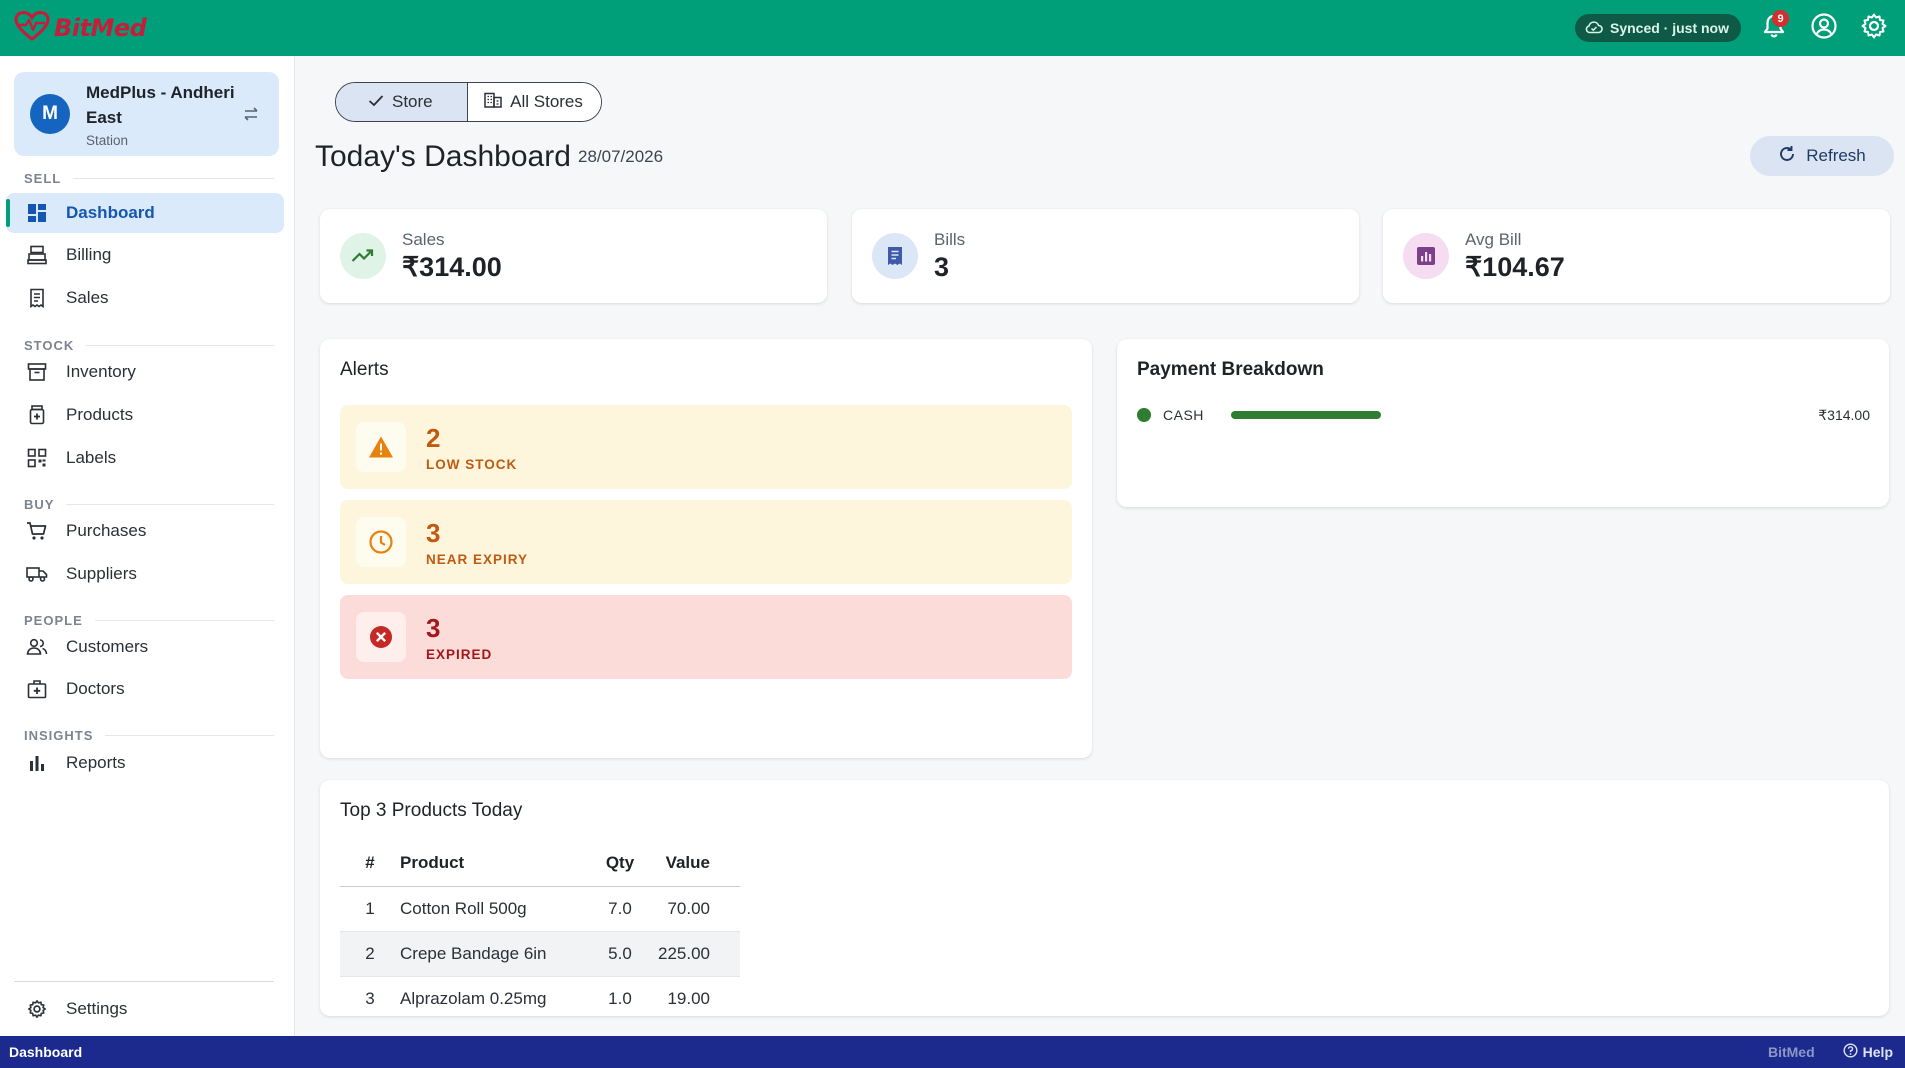 The image size is (1905, 1068). What do you see at coordinates (1515, 266) in the screenshot?
I see `stat-value: ₹104.67` at bounding box center [1515, 266].